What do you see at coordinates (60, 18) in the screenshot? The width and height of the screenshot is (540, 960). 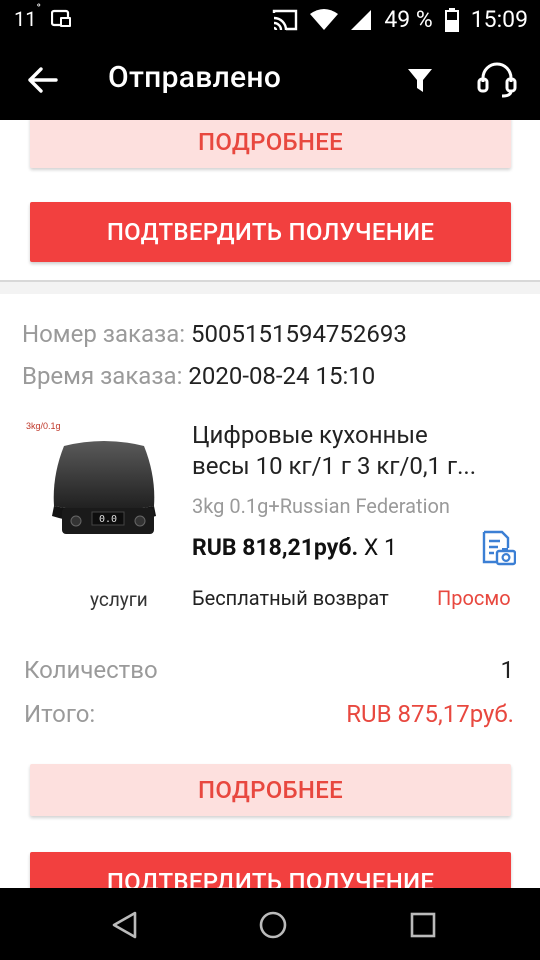 I see `cast-notification-icon` at bounding box center [60, 18].